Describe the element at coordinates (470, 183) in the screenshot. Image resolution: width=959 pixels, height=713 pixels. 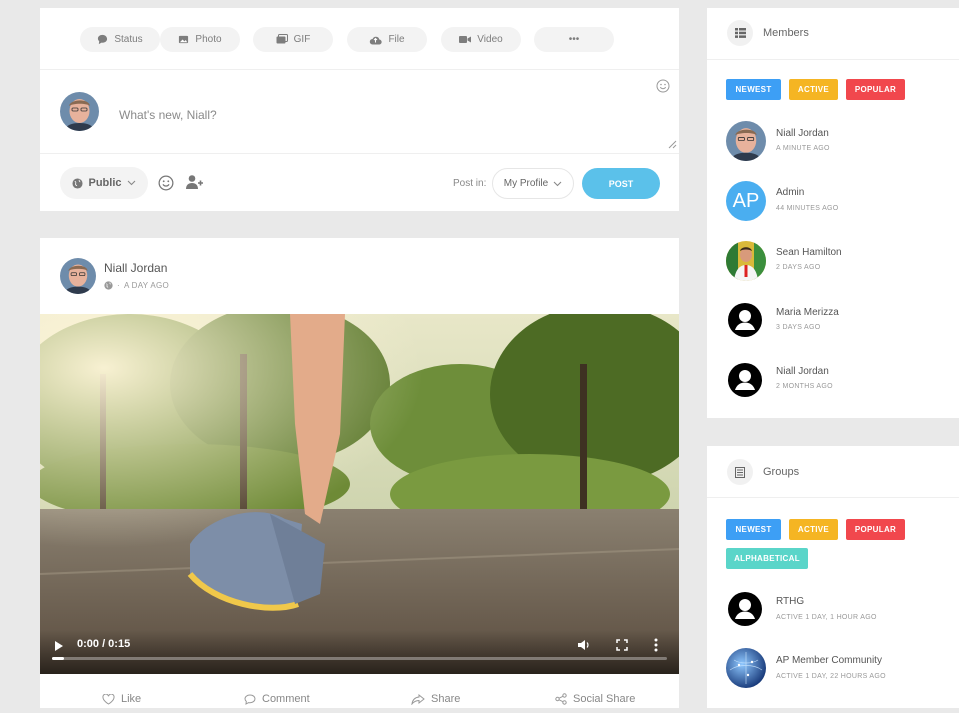
I see `post-in-label: Post in:` at that location.